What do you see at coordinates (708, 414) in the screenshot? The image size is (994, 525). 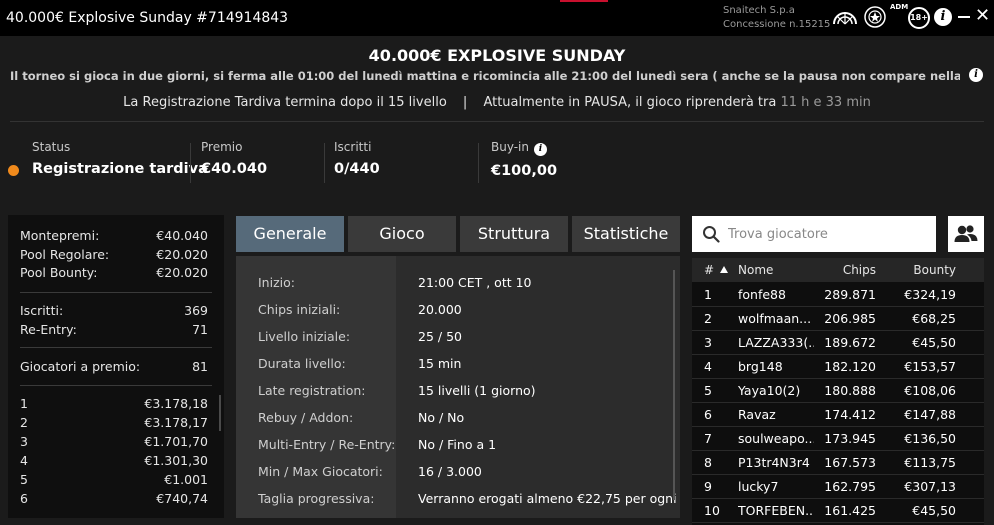 I see `cell-num: 6` at bounding box center [708, 414].